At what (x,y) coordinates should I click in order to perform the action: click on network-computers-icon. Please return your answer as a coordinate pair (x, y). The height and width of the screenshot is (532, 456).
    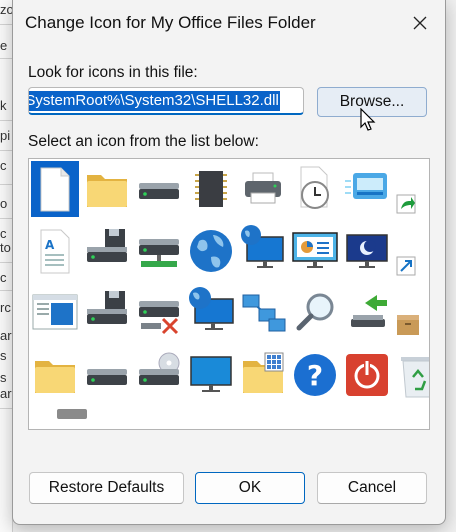
    Looking at the image, I should click on (263, 313).